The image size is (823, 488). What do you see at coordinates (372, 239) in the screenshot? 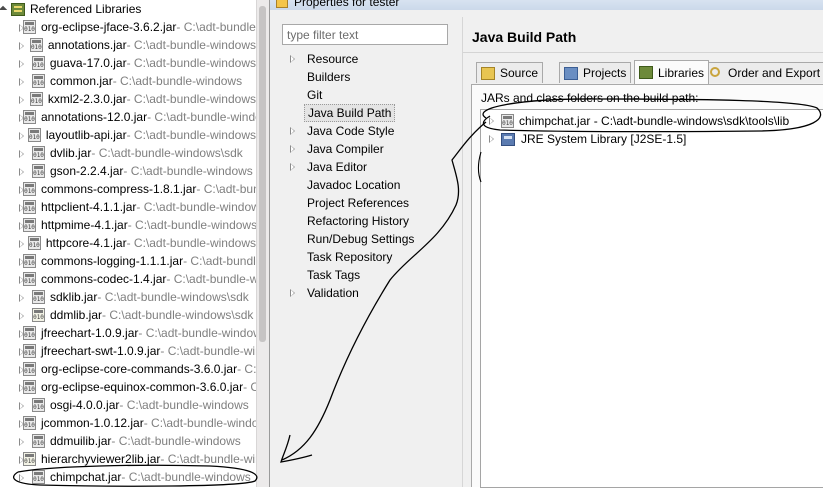
I see `nav-item-run-debug-settings: Run/Debug Settings` at bounding box center [372, 239].